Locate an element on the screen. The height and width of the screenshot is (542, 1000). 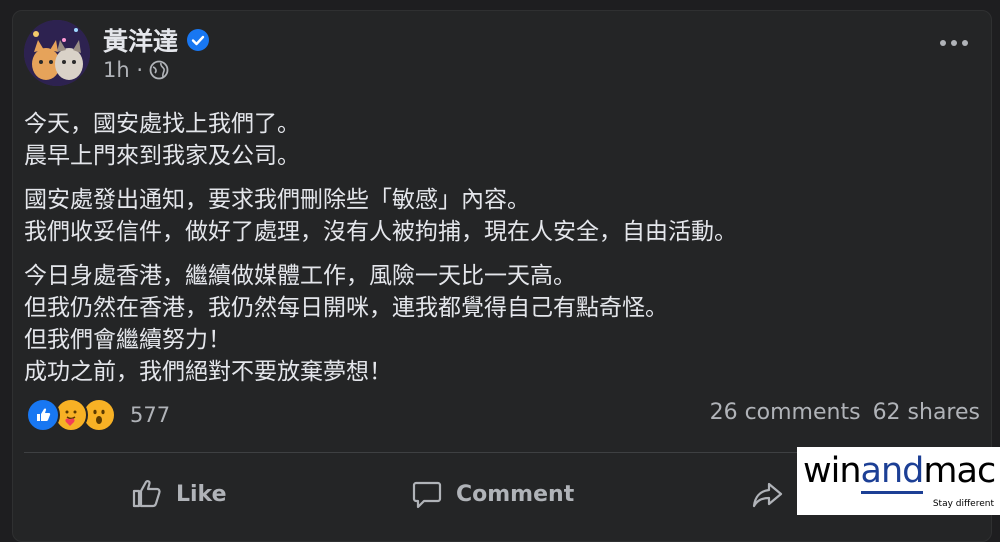
post-meta: 1h · is located at coordinates (136, 70).